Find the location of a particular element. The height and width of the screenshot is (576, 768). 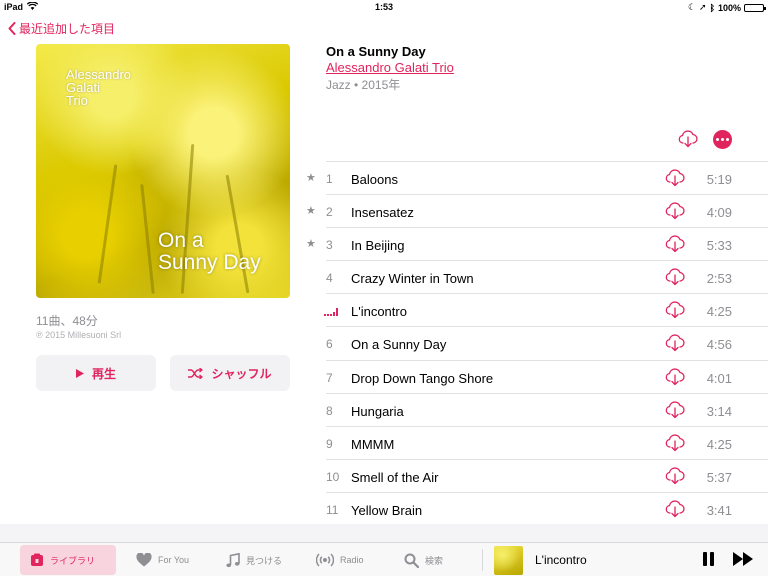

tab-radio: Radio is located at coordinates (340, 560).